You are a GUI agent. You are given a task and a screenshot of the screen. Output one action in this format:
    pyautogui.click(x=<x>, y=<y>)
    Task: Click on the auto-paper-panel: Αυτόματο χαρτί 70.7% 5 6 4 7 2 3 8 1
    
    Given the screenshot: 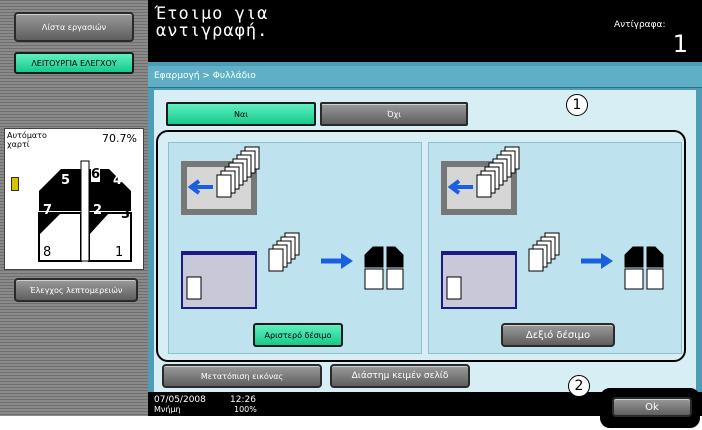 What is the action you would take?
    pyautogui.click(x=74, y=199)
    